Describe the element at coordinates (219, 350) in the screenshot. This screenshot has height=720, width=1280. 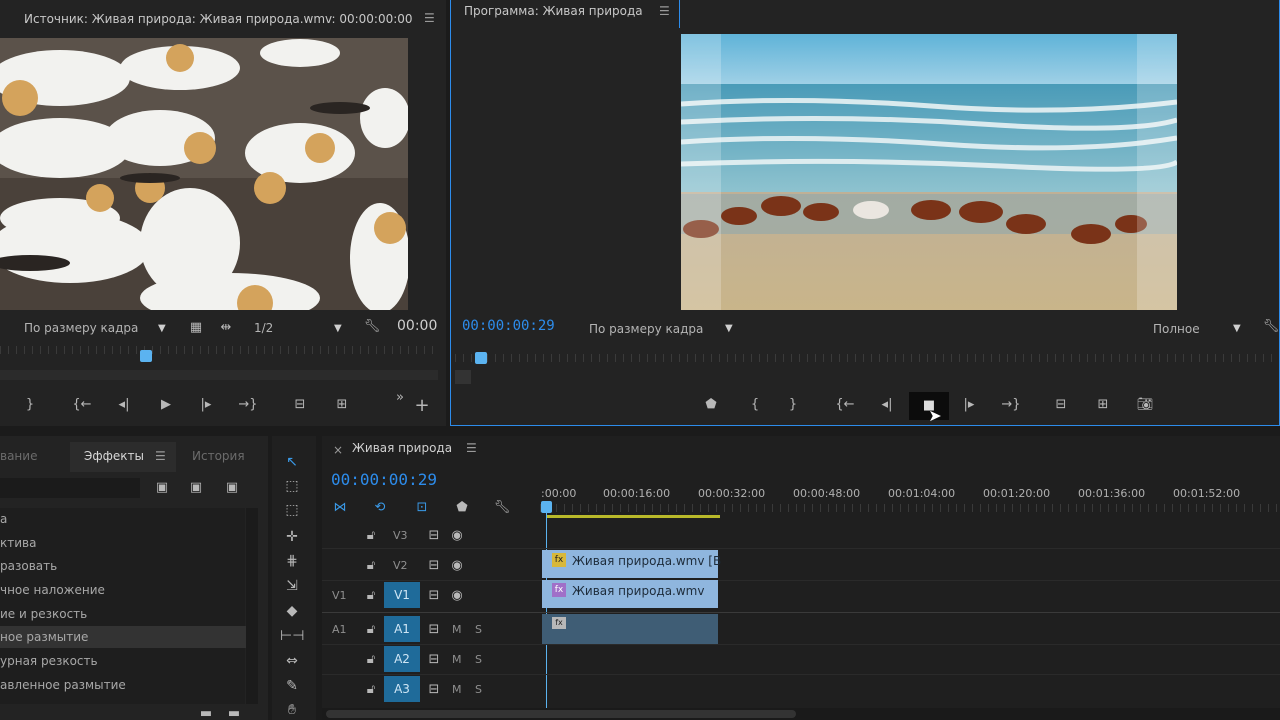
I see `source-ruler` at that location.